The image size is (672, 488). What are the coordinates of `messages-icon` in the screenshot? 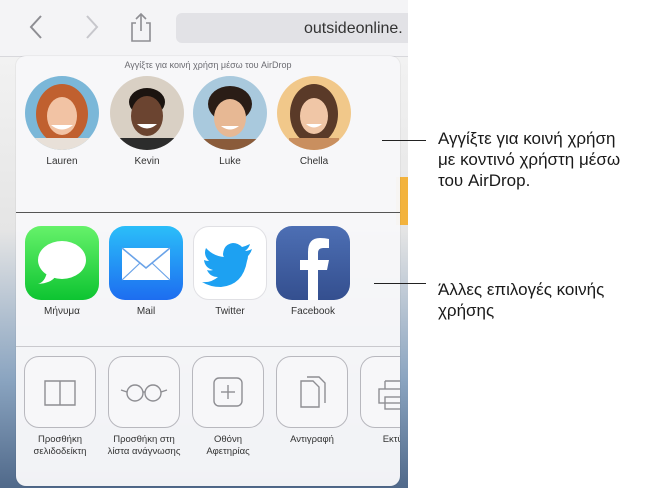 It's located at (62, 263).